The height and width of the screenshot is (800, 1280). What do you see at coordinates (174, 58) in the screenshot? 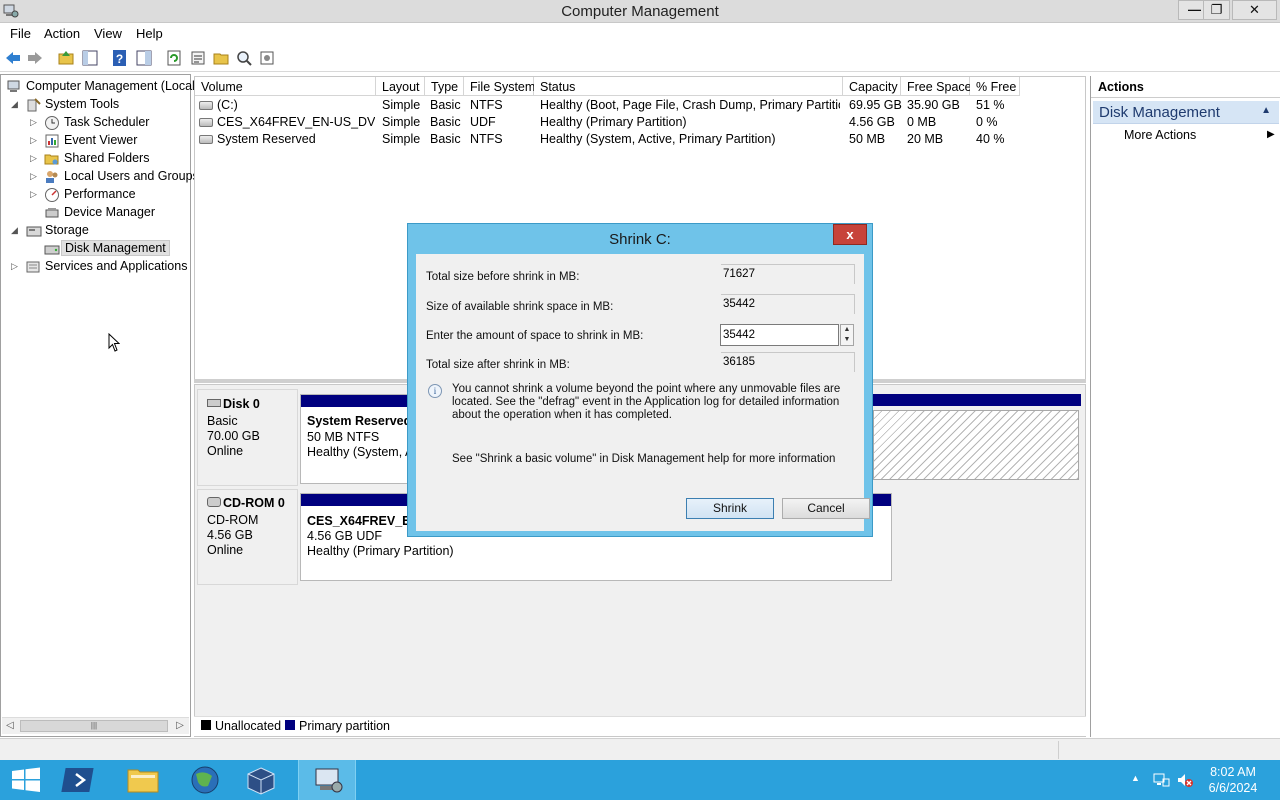
I see `refresh-icon` at bounding box center [174, 58].